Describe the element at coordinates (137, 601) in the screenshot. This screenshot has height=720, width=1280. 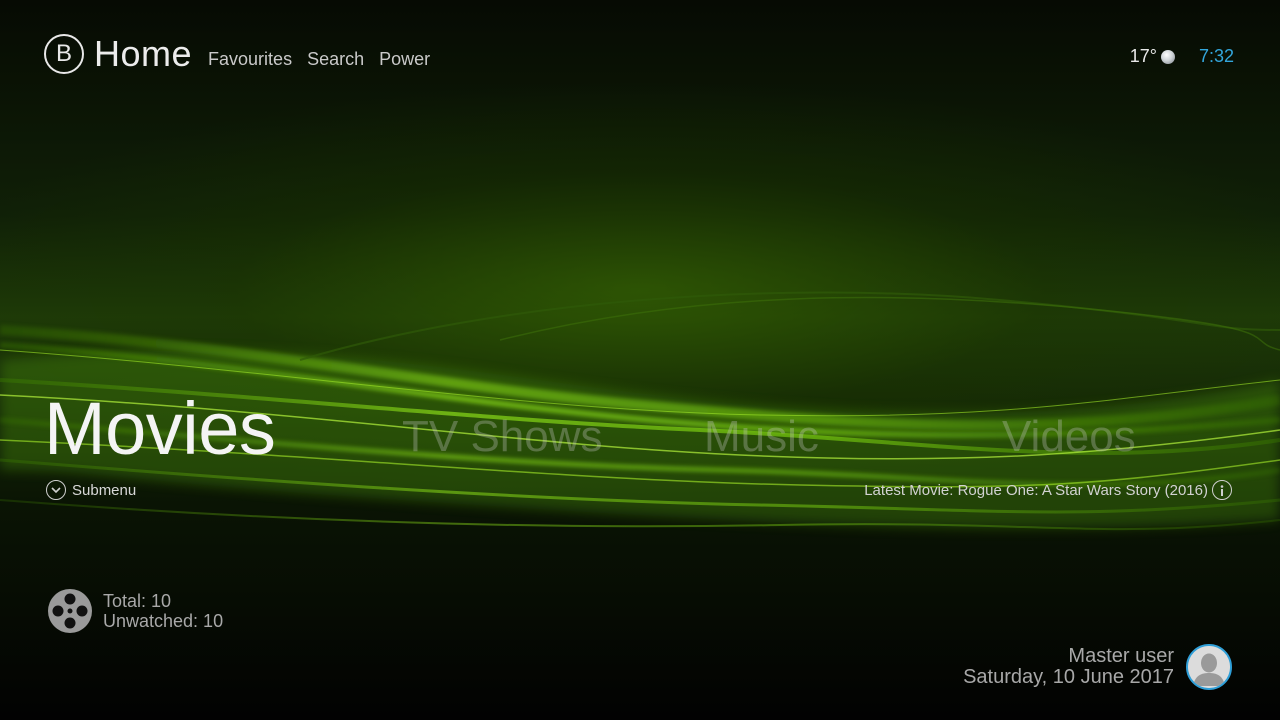
I see `stats-total: Total: 10` at that location.